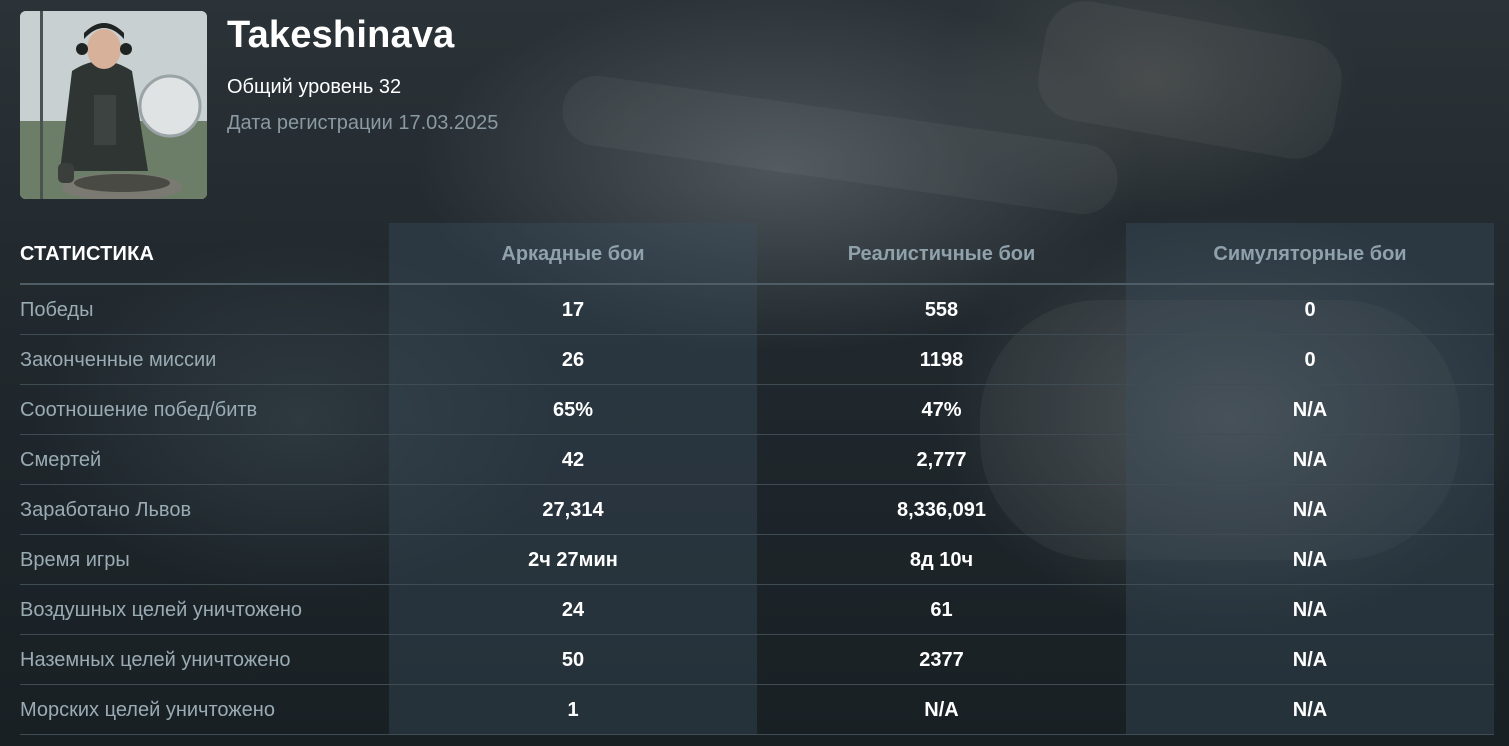 The width and height of the screenshot is (1509, 746). Describe the element at coordinates (155, 659) in the screenshot. I see `stat-label: Наземных целей уничтожено` at that location.